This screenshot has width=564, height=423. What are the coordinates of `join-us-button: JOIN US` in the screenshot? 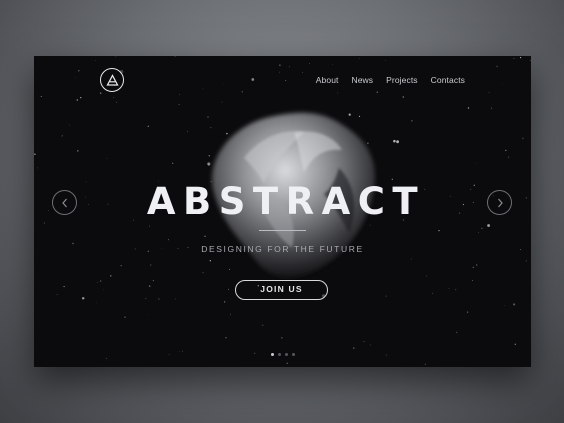 It's located at (281, 290).